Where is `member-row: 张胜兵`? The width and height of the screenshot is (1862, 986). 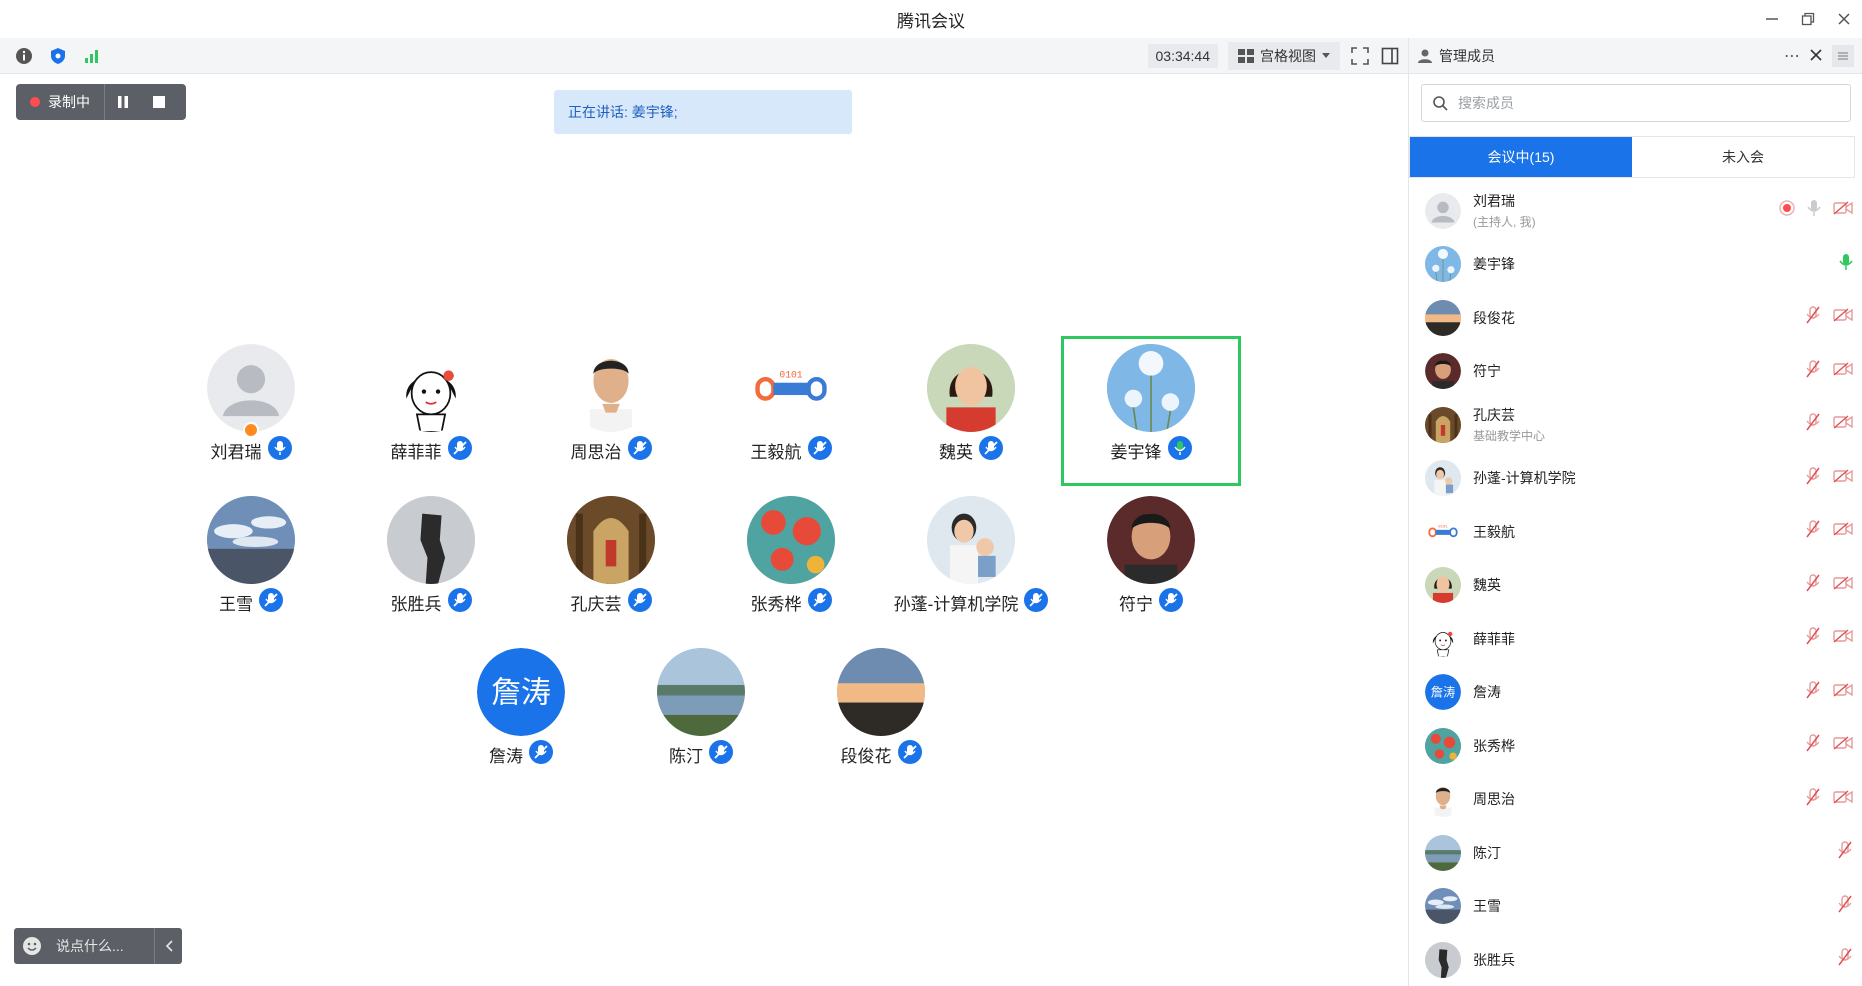
member-row: 张胜兵 is located at coordinates (1635, 959).